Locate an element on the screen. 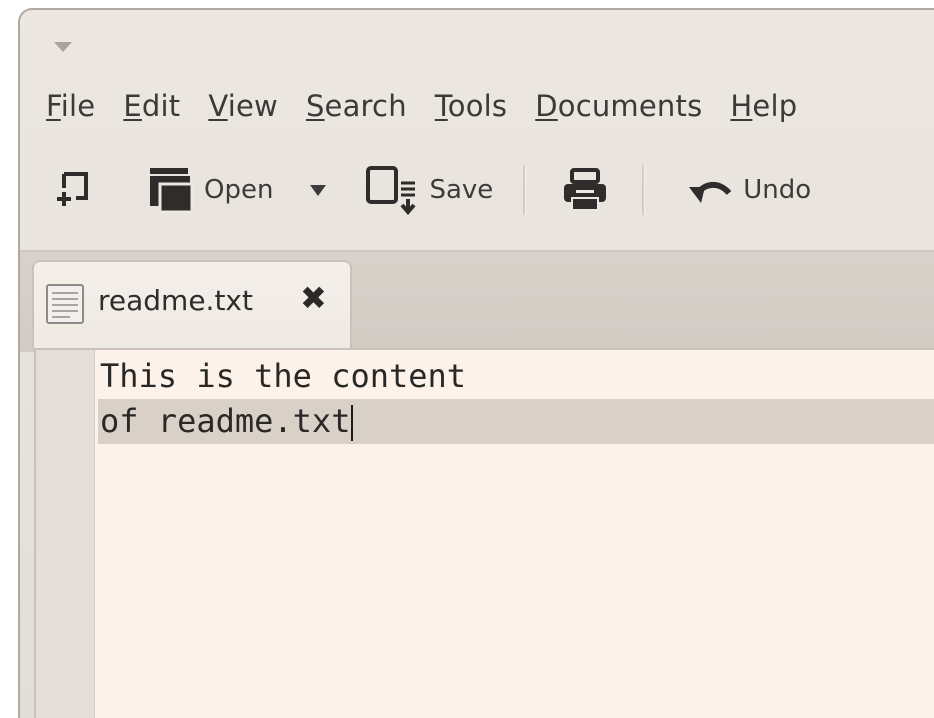  tab-label: readme.txt is located at coordinates (175, 300).